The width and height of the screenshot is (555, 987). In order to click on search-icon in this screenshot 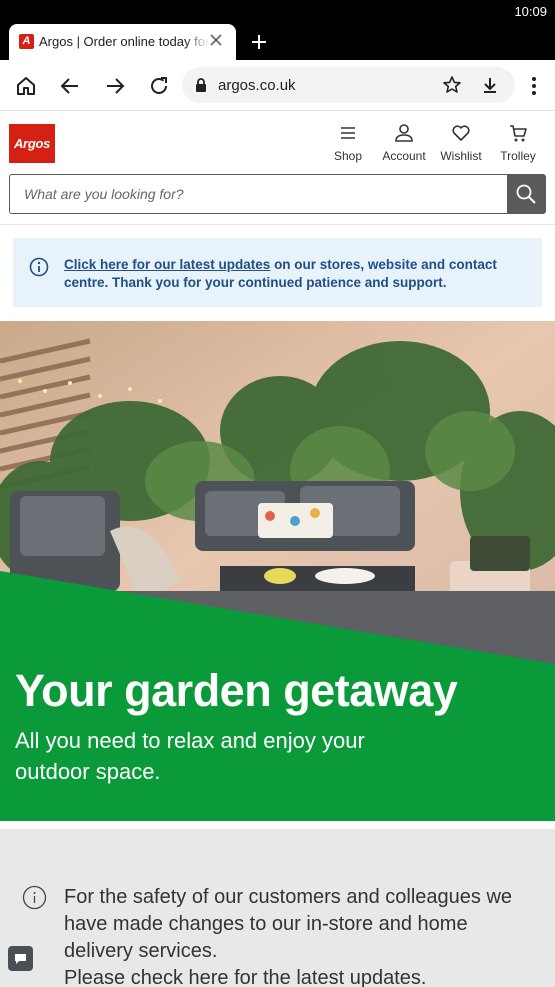, I will do `click(526, 194)`.